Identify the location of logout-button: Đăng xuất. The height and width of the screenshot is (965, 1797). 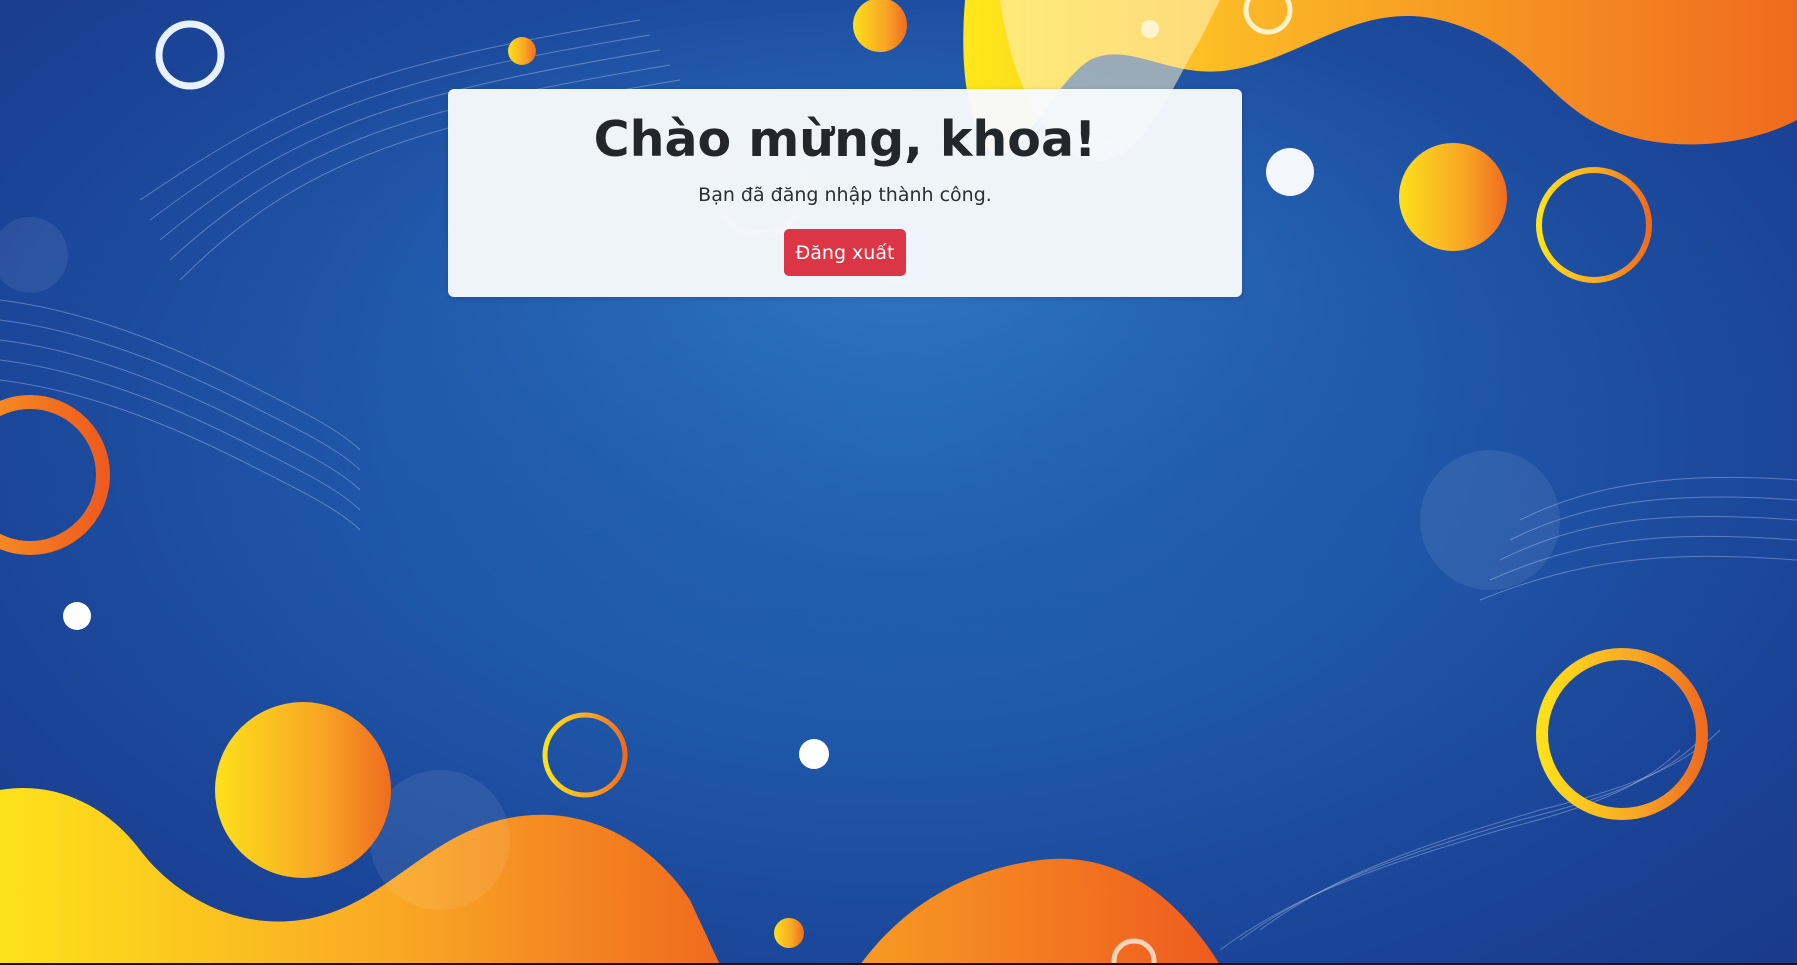
(845, 252).